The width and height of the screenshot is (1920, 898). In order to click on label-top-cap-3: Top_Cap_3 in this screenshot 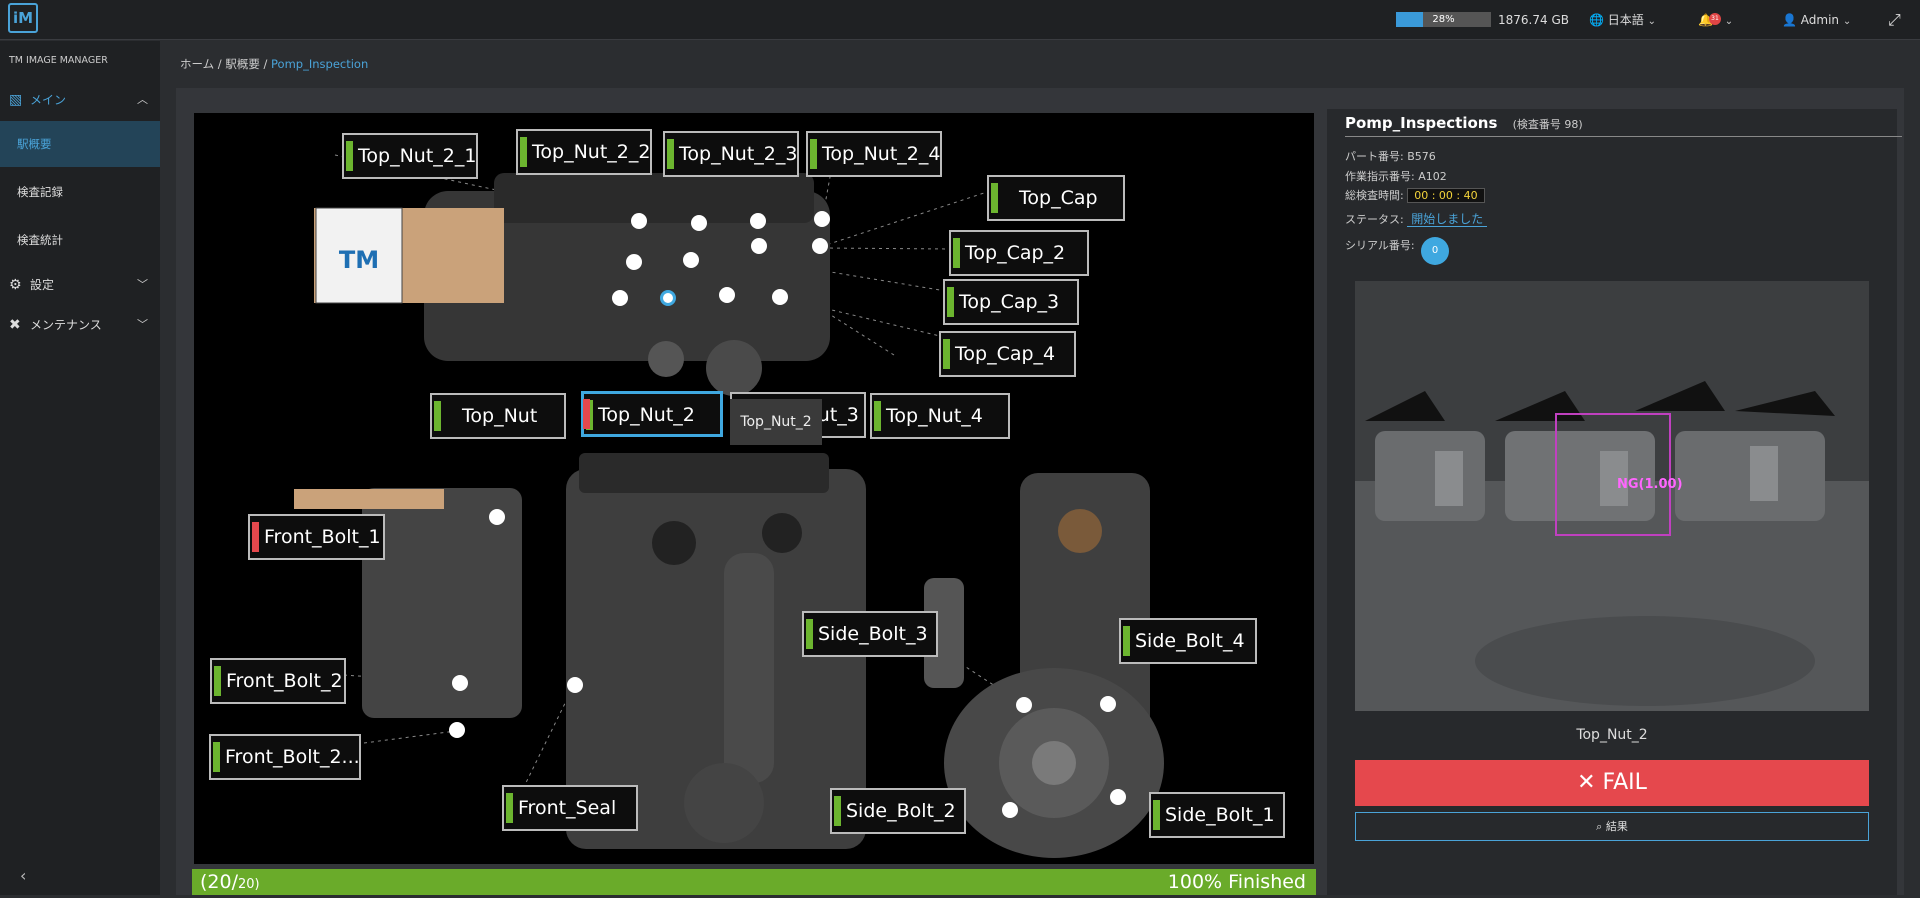, I will do `click(1011, 302)`.